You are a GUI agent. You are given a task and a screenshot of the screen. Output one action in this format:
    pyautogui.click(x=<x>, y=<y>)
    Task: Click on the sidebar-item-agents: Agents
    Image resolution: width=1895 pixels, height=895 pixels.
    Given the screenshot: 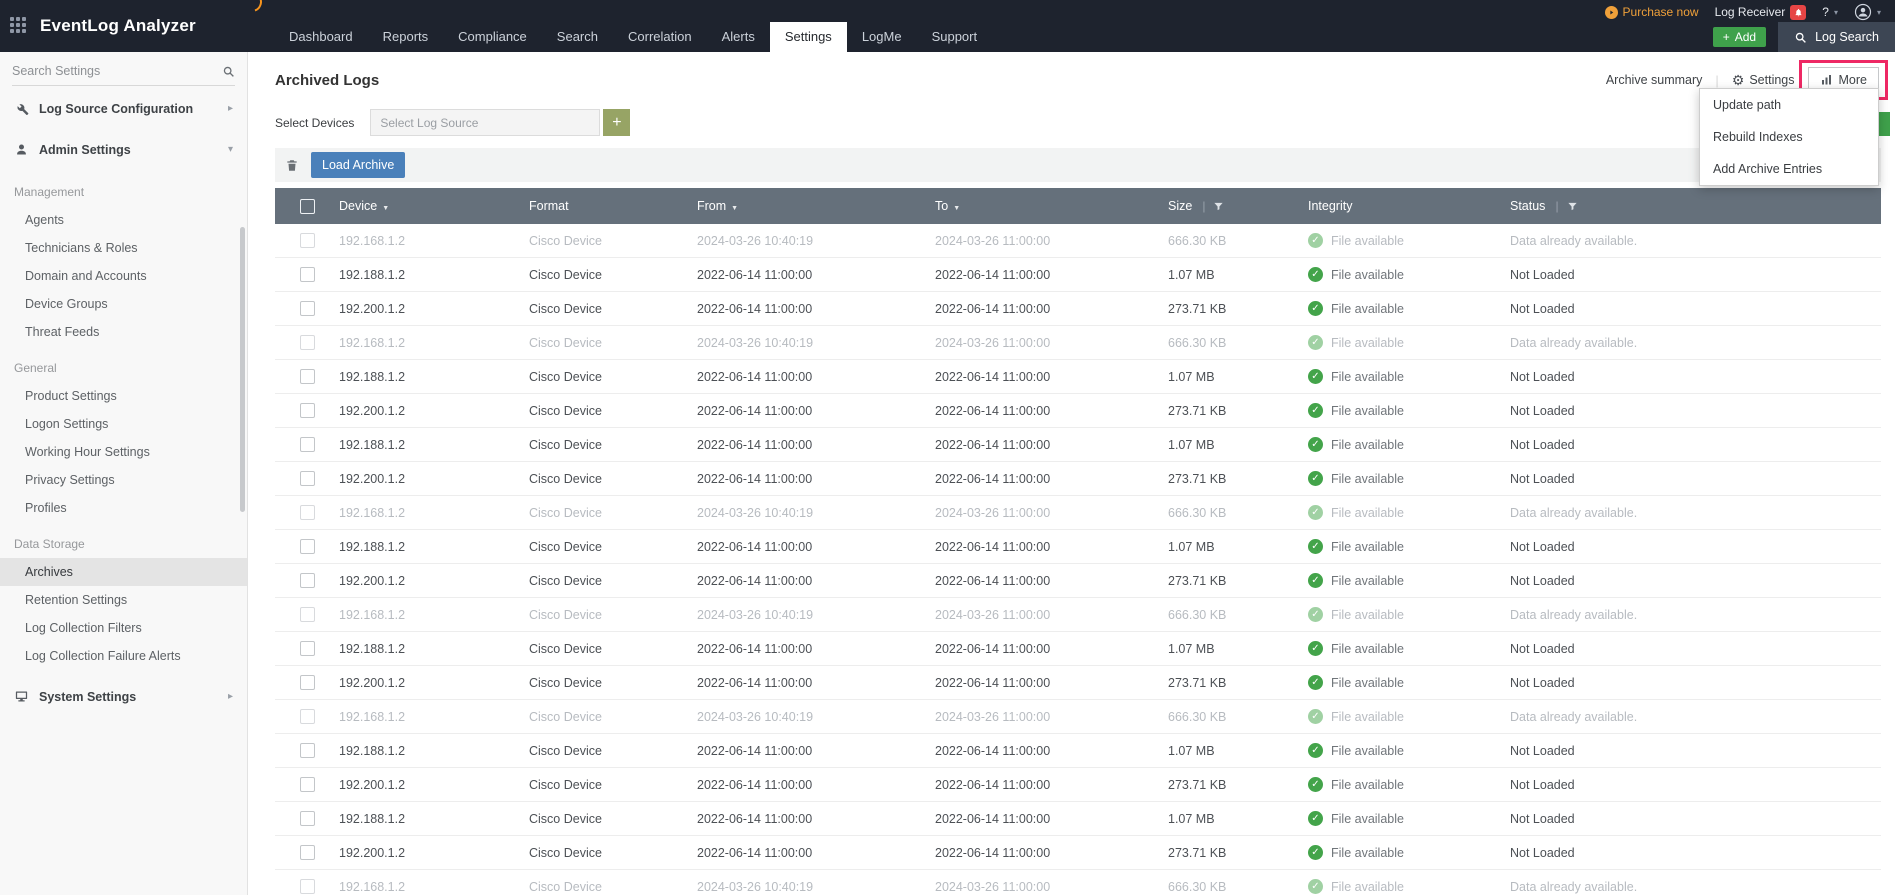 What is the action you would take?
    pyautogui.click(x=123, y=220)
    